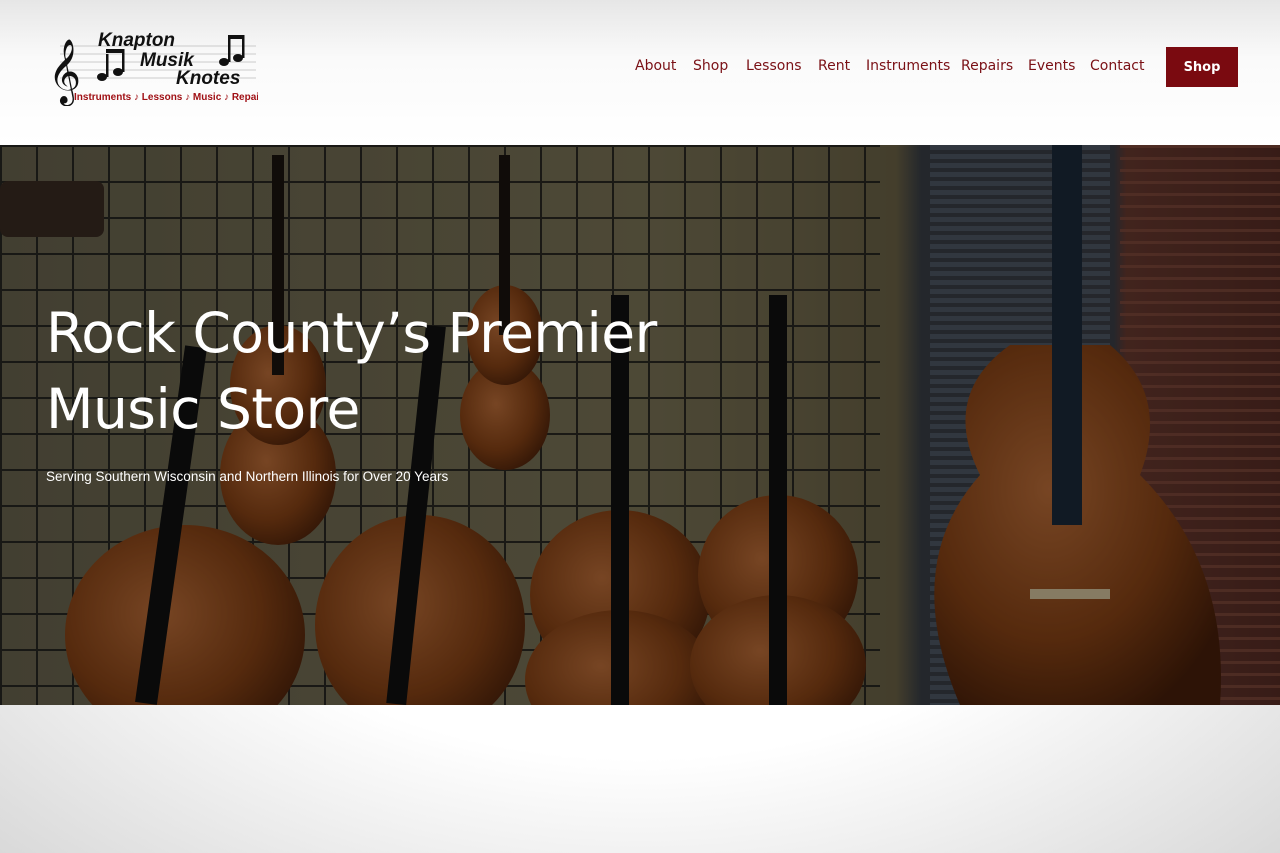 This screenshot has height=853, width=1280. What do you see at coordinates (166, 97) in the screenshot?
I see `logo-tagline: Instruments ♪ Lessons ♪ Music ♪ Repairs` at bounding box center [166, 97].